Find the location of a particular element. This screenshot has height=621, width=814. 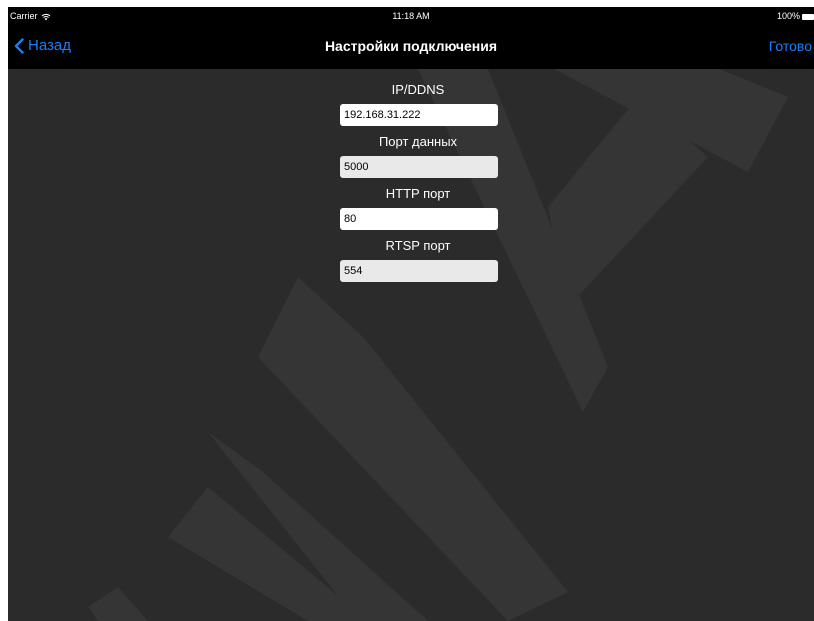

data-port-input is located at coordinates (419, 167).